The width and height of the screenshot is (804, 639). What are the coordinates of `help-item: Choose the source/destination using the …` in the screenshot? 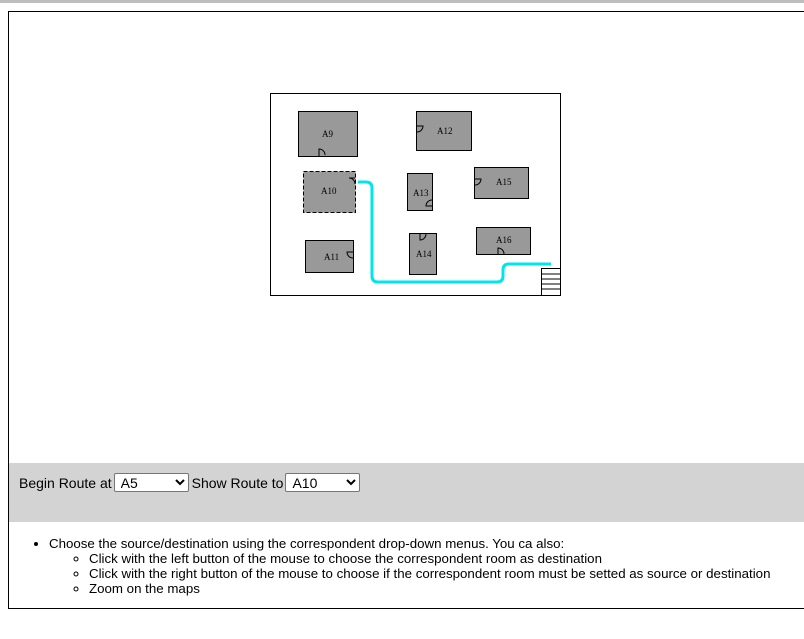 It's located at (426, 566).